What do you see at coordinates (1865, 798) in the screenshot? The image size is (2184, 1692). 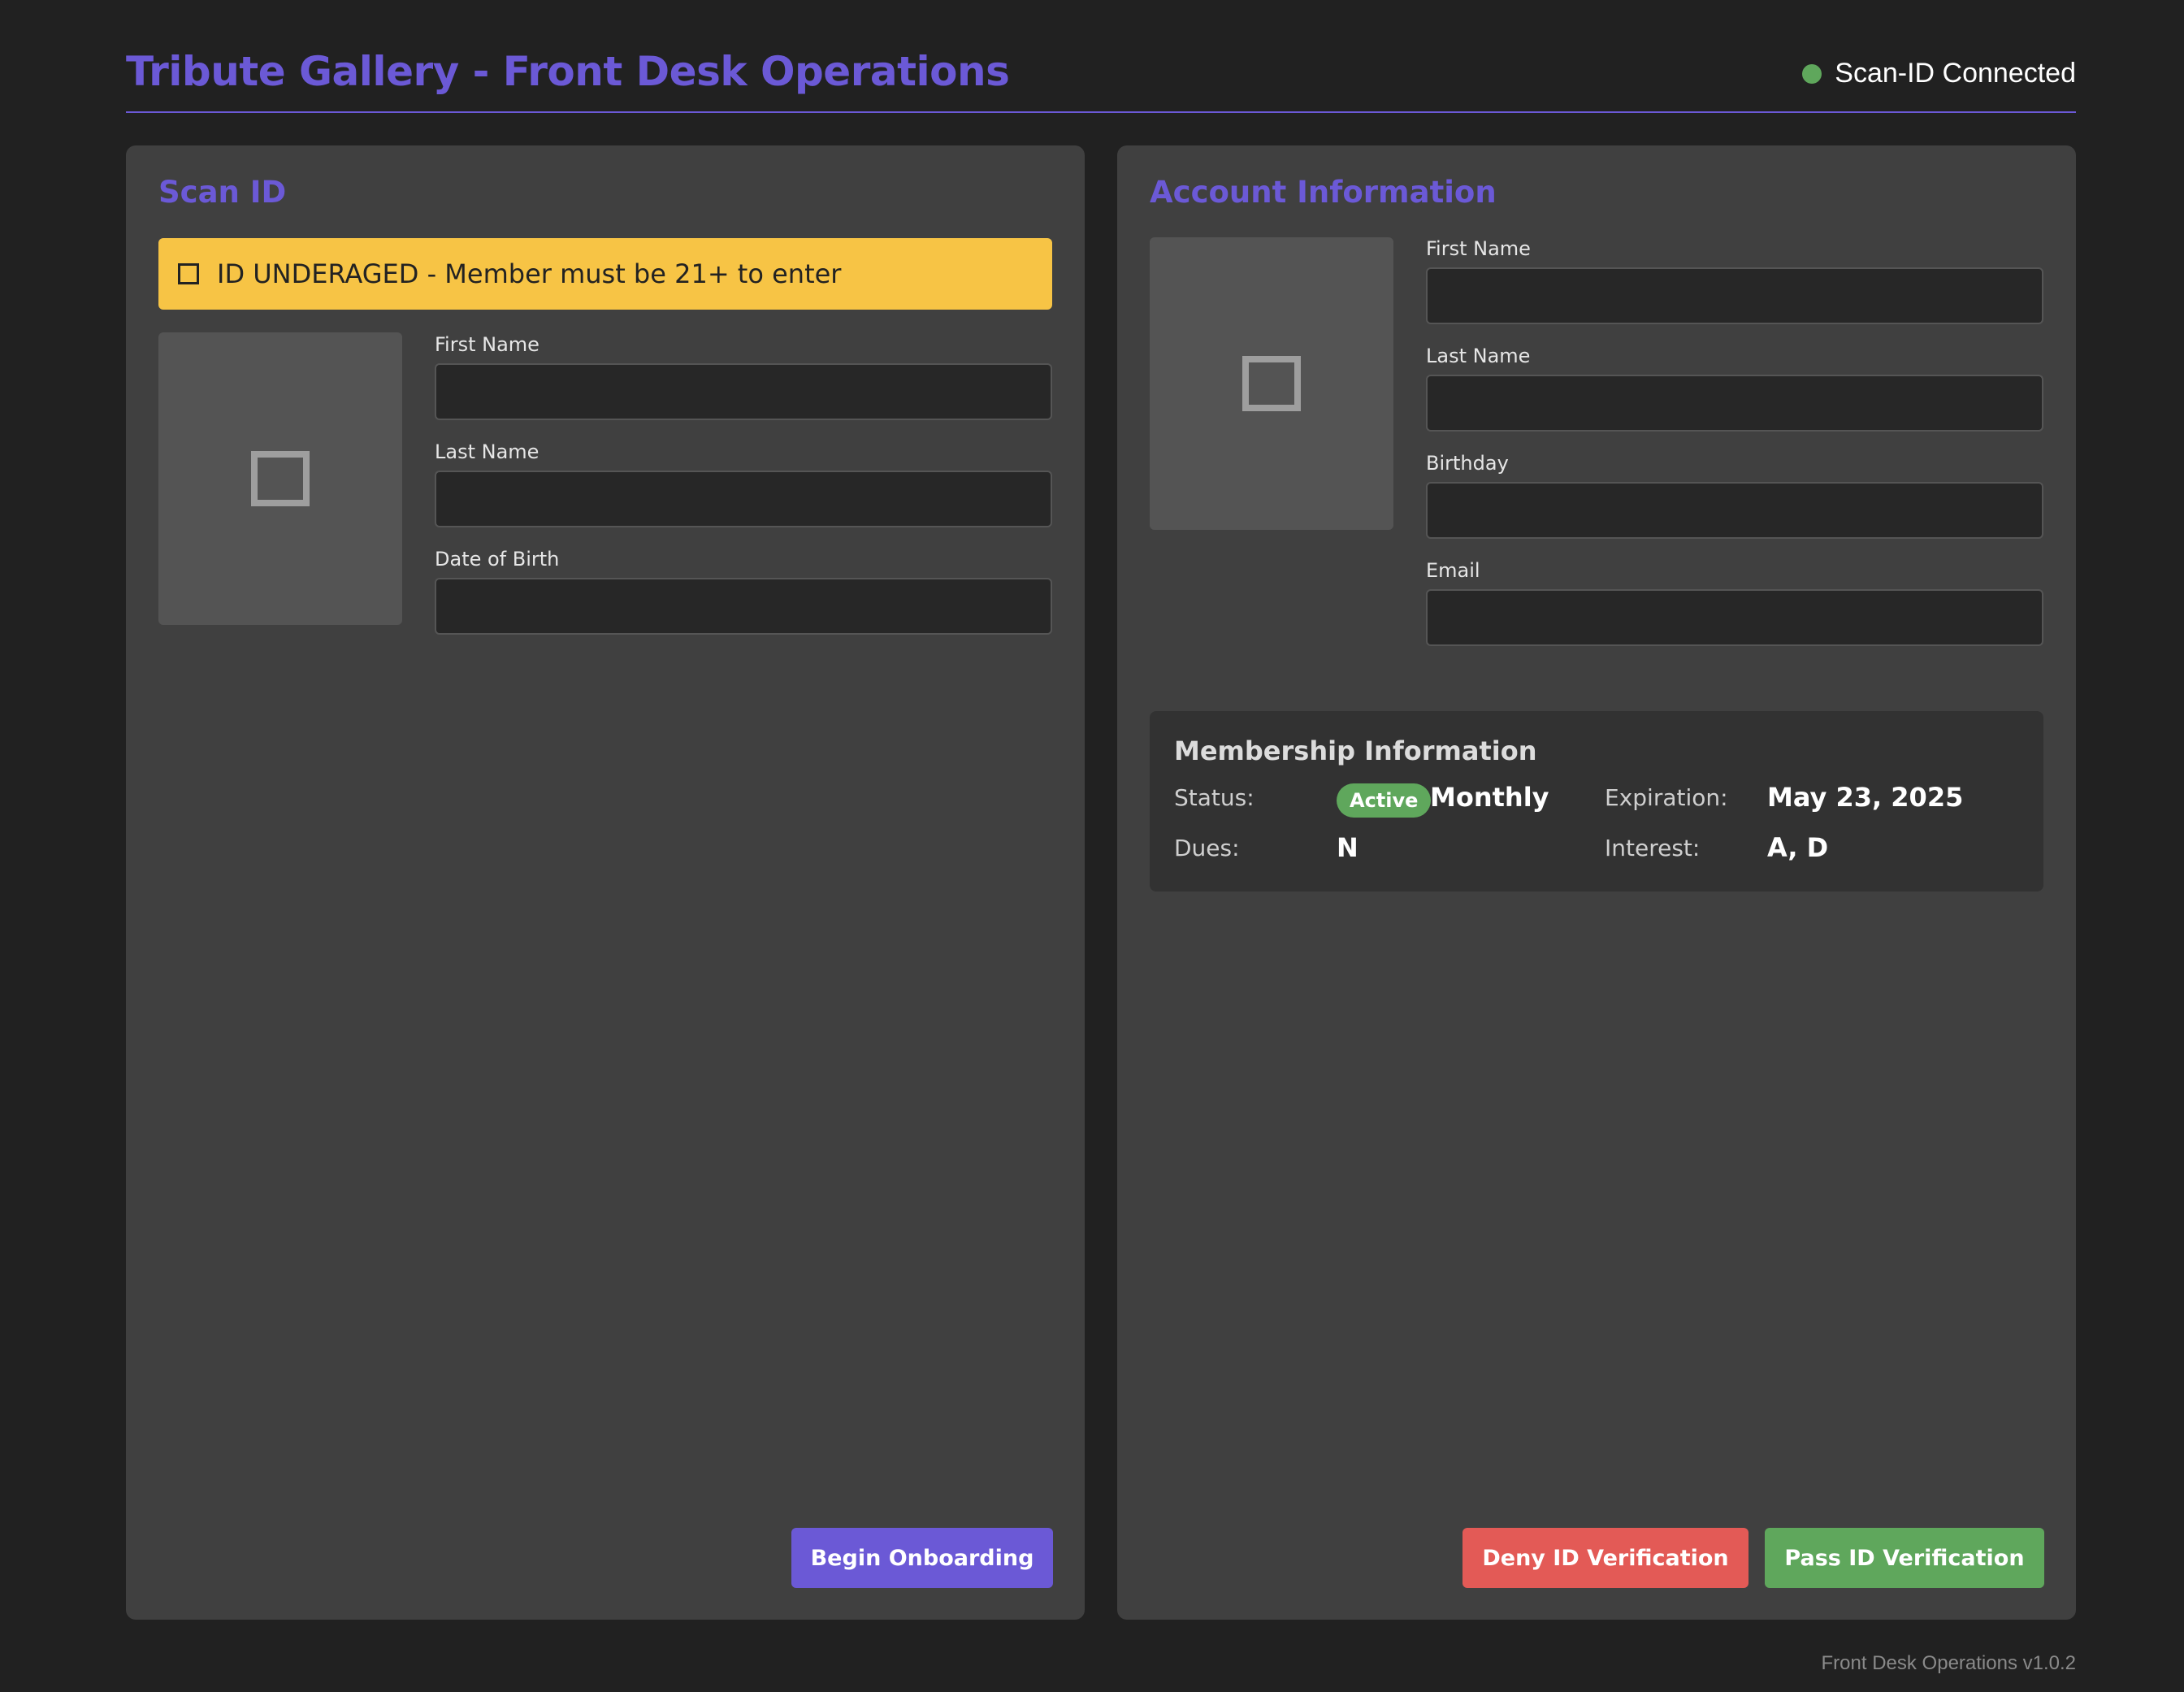 I see `expiration-value: May 23, 2025` at bounding box center [1865, 798].